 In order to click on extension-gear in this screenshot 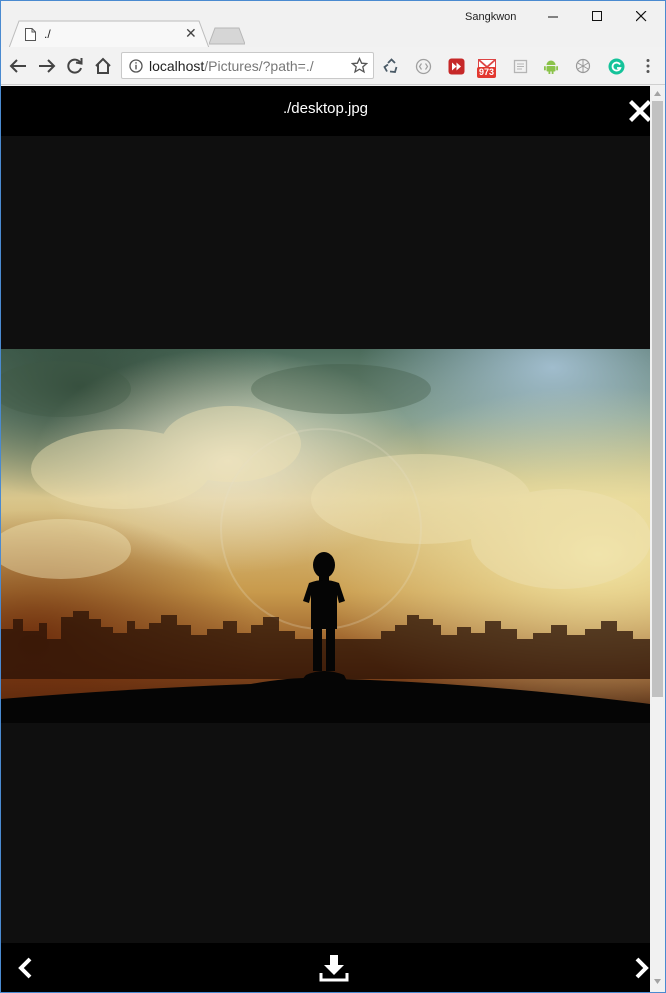, I will do `click(583, 66)`.